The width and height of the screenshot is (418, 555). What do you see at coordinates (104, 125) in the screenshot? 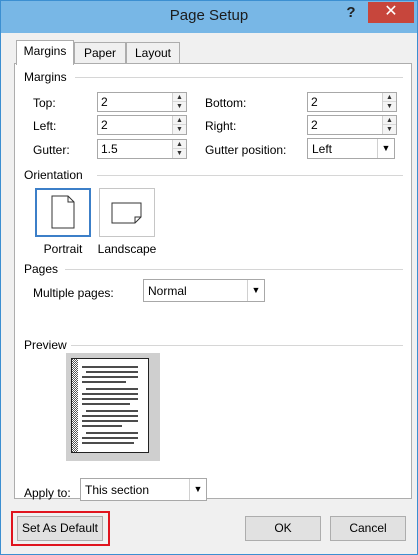
I see `left-margin-value: 2` at bounding box center [104, 125].